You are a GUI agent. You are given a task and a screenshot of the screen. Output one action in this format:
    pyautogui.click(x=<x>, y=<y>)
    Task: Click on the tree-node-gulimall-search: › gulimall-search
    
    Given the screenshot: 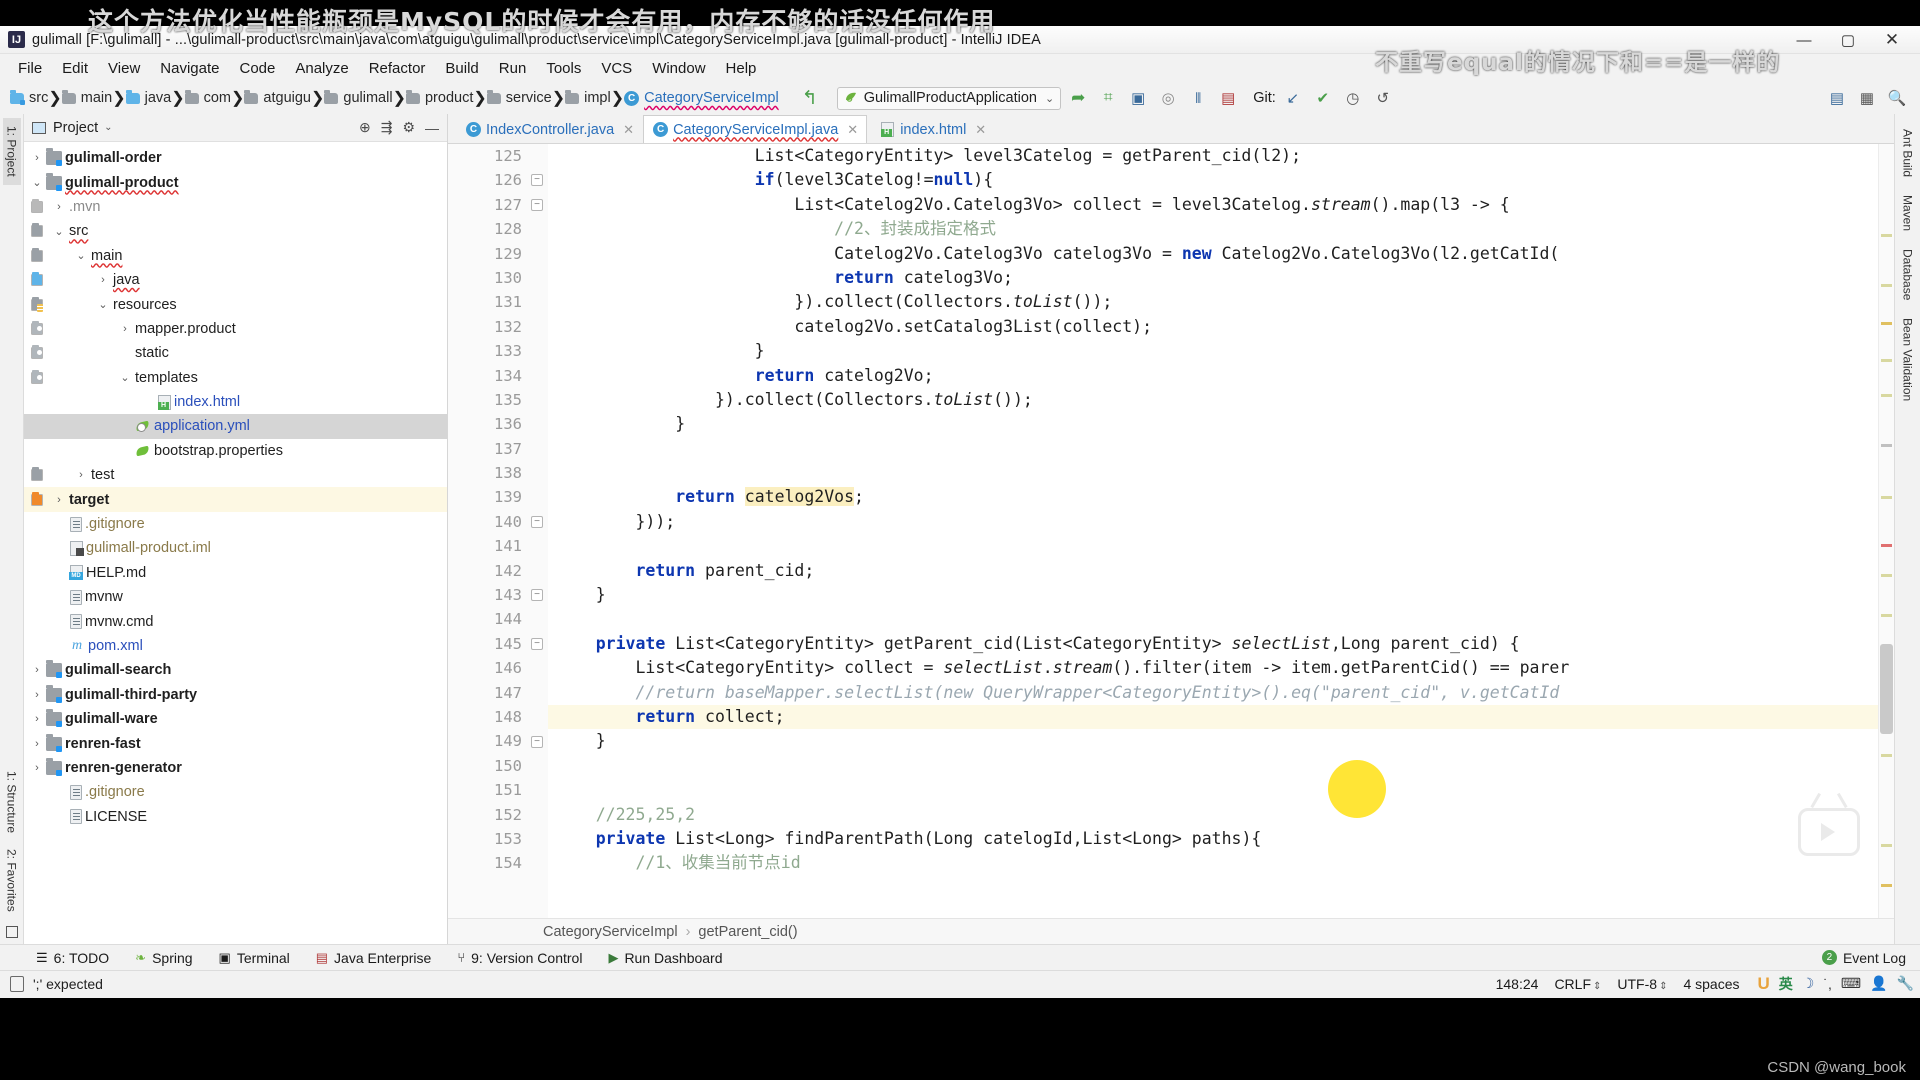 What is the action you would take?
    pyautogui.click(x=235, y=670)
    